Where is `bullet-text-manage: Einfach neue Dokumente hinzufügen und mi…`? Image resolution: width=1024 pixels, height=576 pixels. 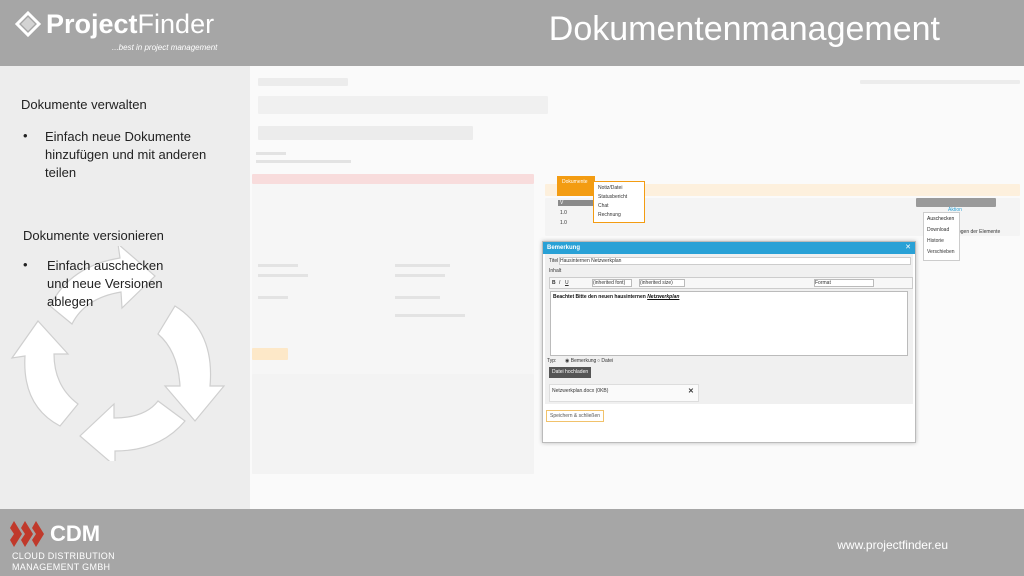
bullet-text-manage: Einfach neue Dokumente hinzufügen und mi… is located at coordinates (126, 154).